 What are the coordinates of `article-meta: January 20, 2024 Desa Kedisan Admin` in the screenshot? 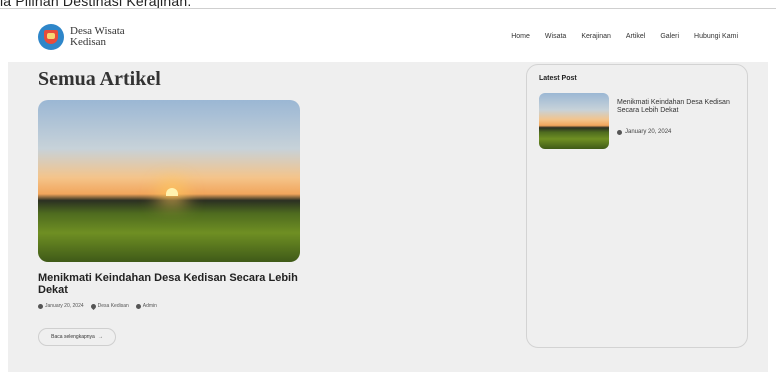 It's located at (97, 306).